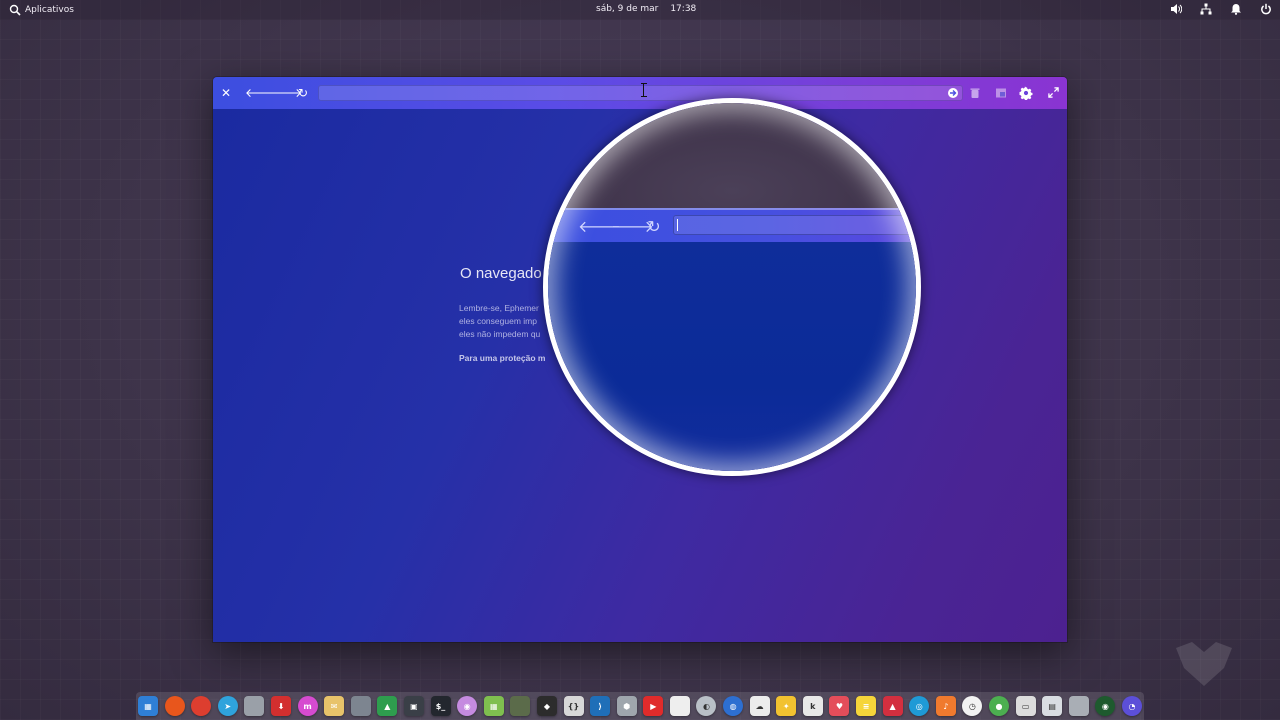  I want to click on dock-item-clock: ◷, so click(972, 706).